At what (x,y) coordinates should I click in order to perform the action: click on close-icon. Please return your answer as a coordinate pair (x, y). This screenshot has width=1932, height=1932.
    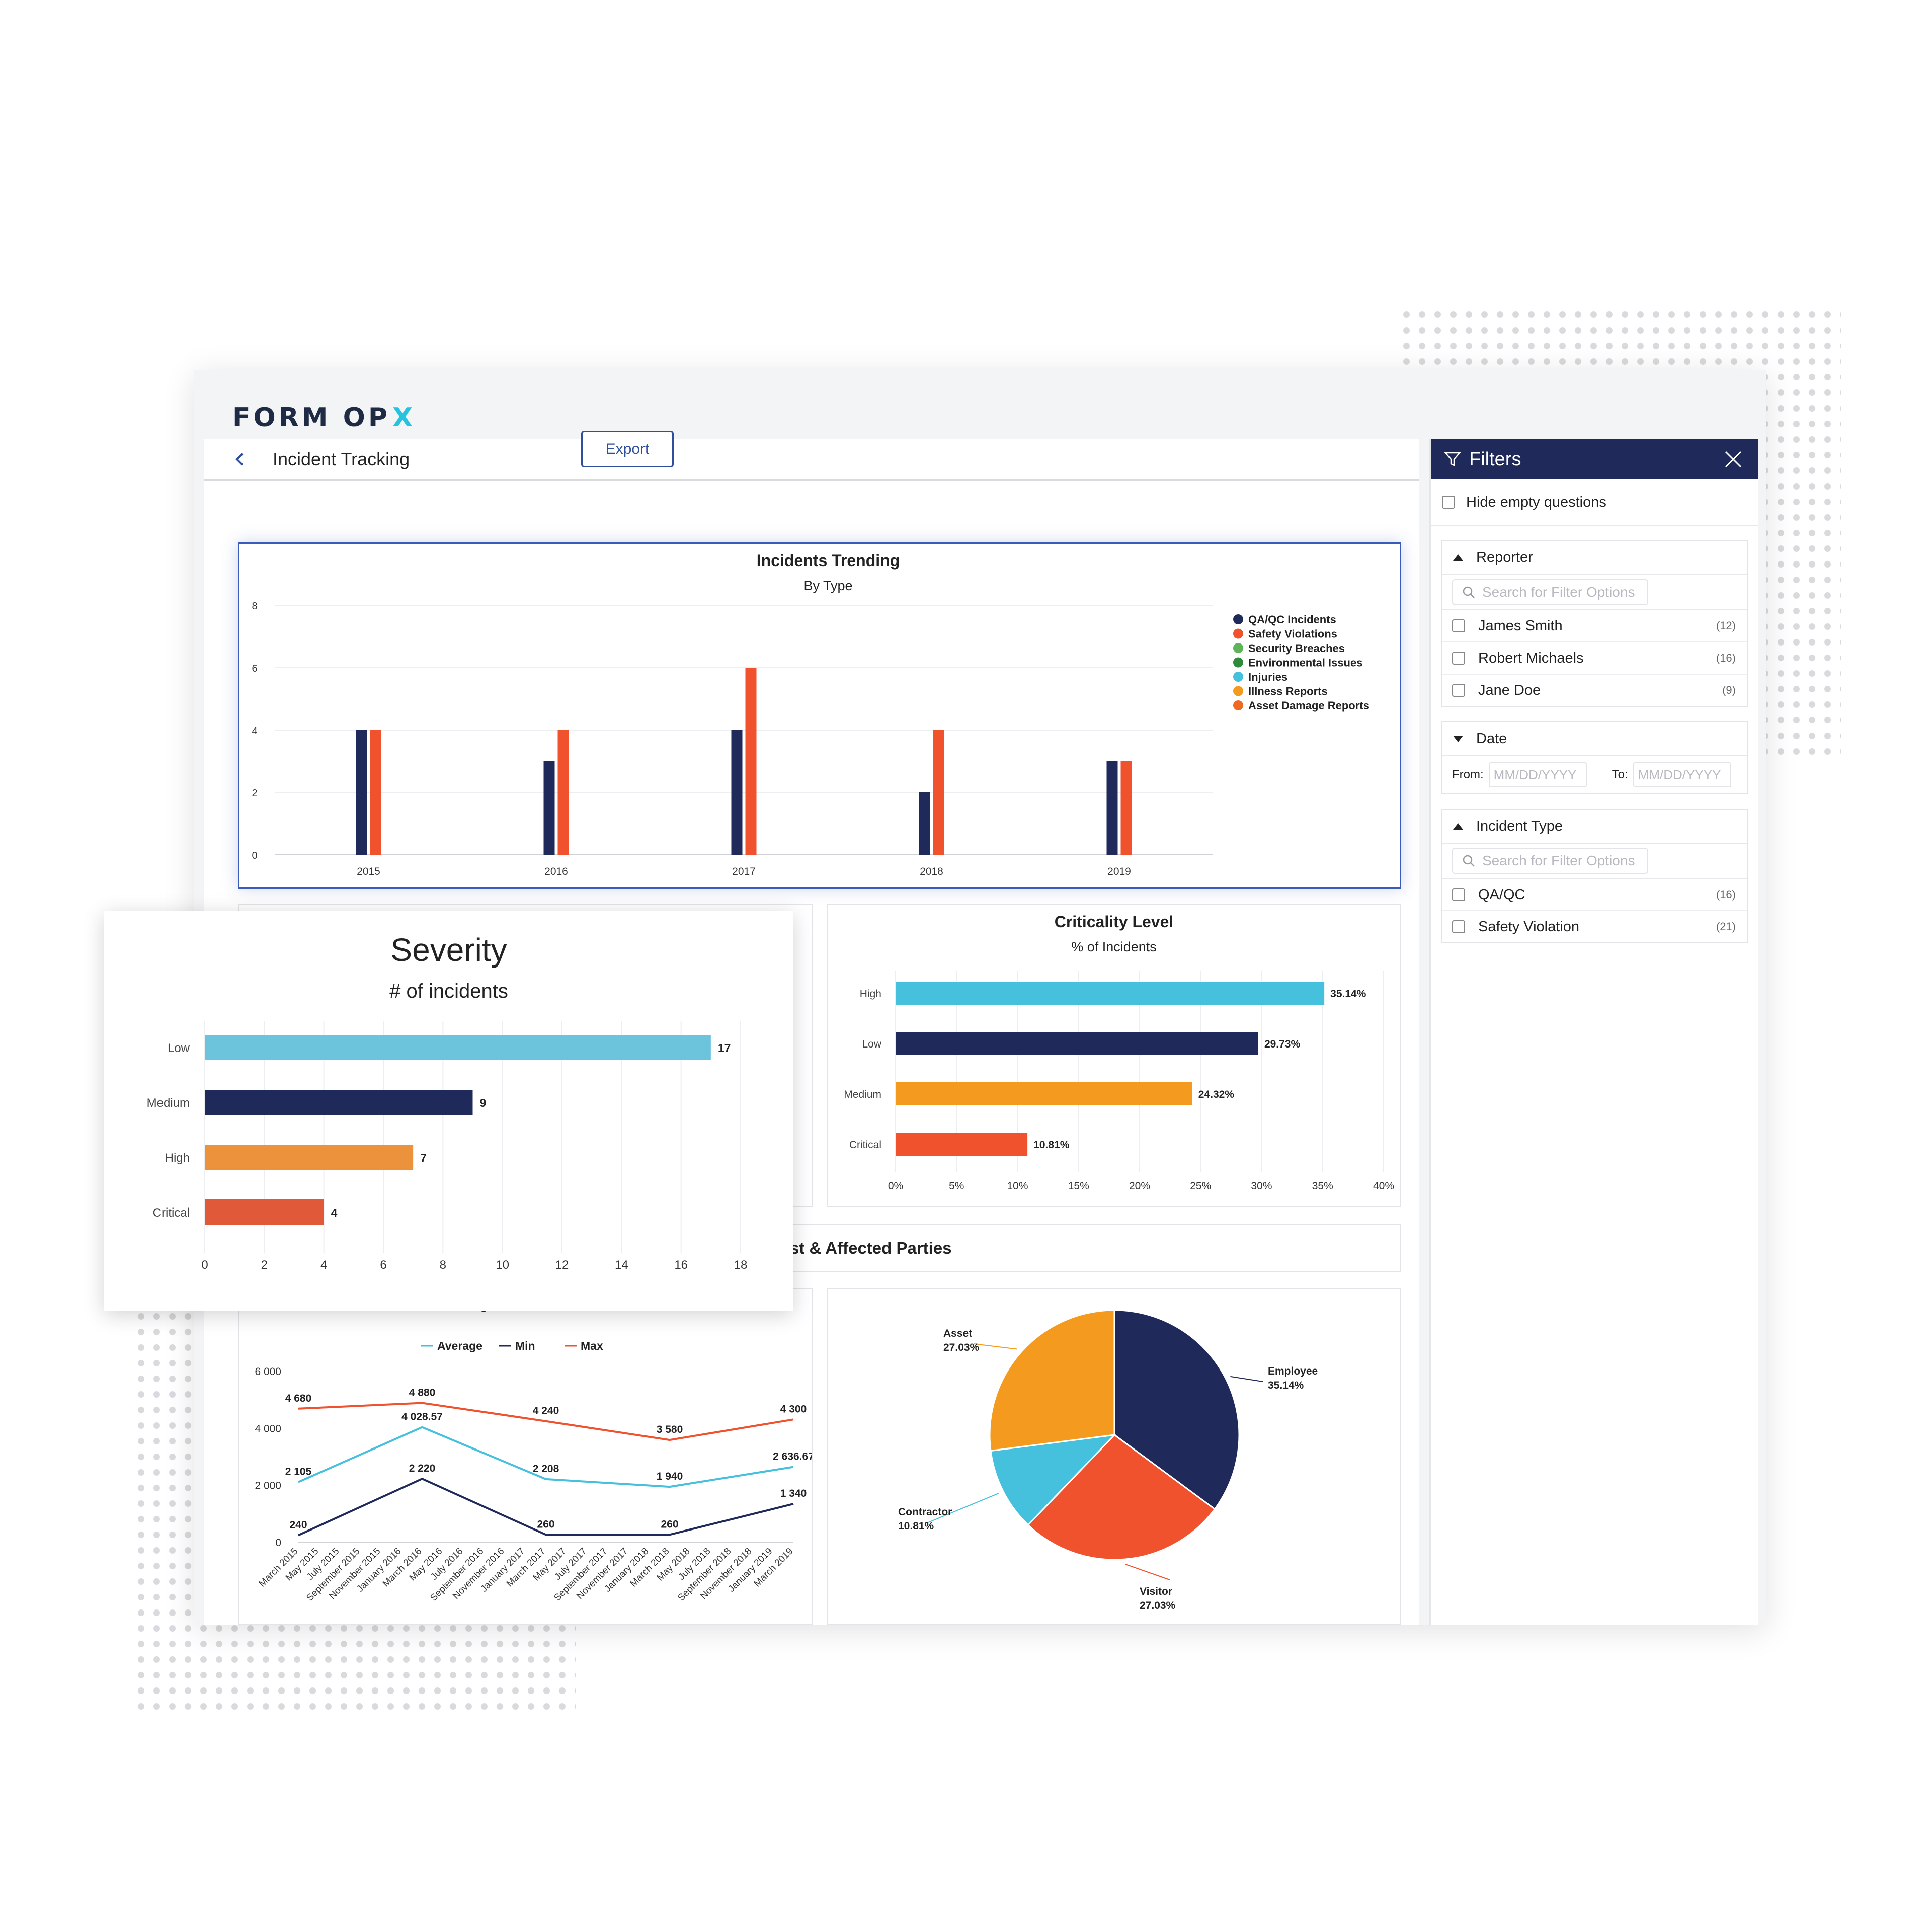
    Looking at the image, I should click on (1733, 460).